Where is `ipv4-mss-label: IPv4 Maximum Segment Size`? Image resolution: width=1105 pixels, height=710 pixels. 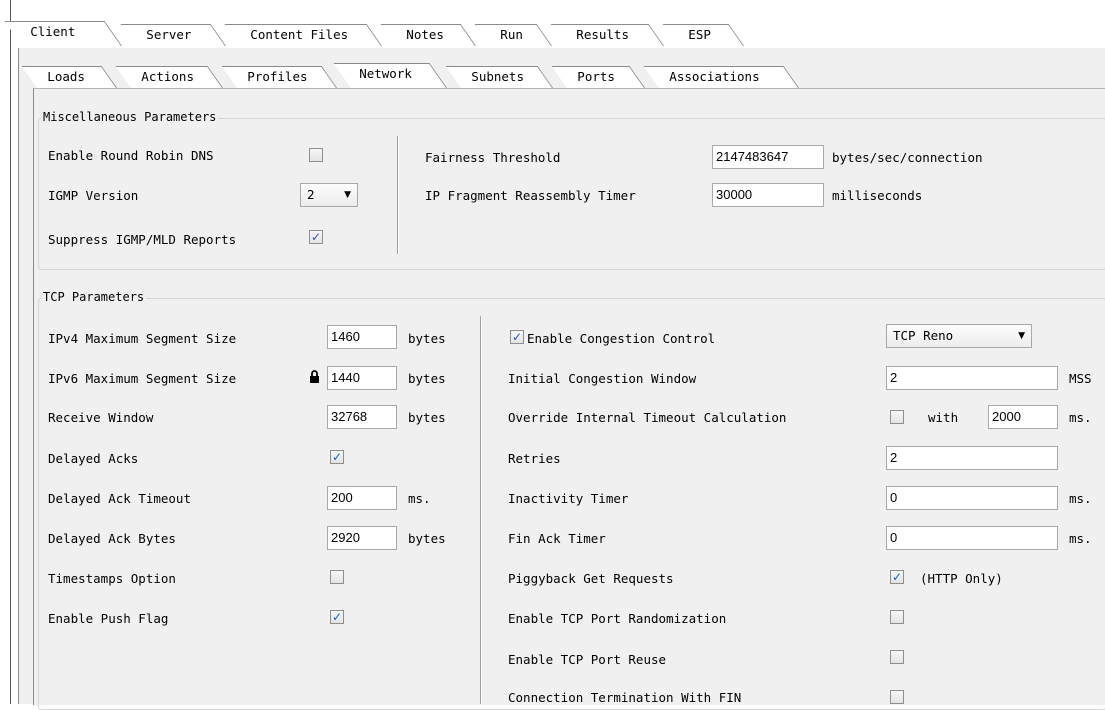 ipv4-mss-label: IPv4 Maximum Segment Size is located at coordinates (142, 338).